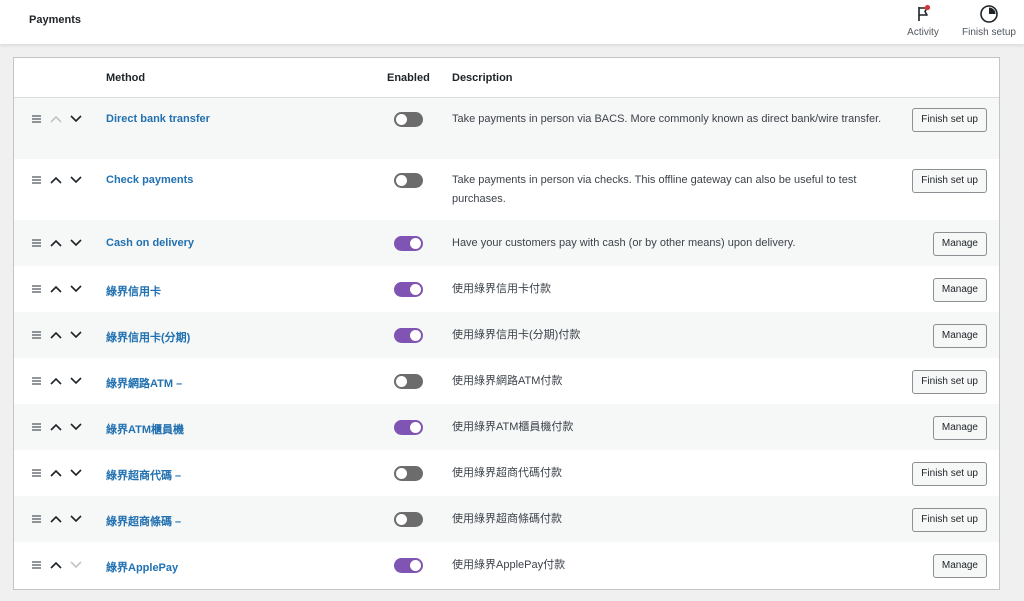 The height and width of the screenshot is (601, 1024). Describe the element at coordinates (989, 32) in the screenshot. I see `finish-setup-label: Finish setup` at that location.